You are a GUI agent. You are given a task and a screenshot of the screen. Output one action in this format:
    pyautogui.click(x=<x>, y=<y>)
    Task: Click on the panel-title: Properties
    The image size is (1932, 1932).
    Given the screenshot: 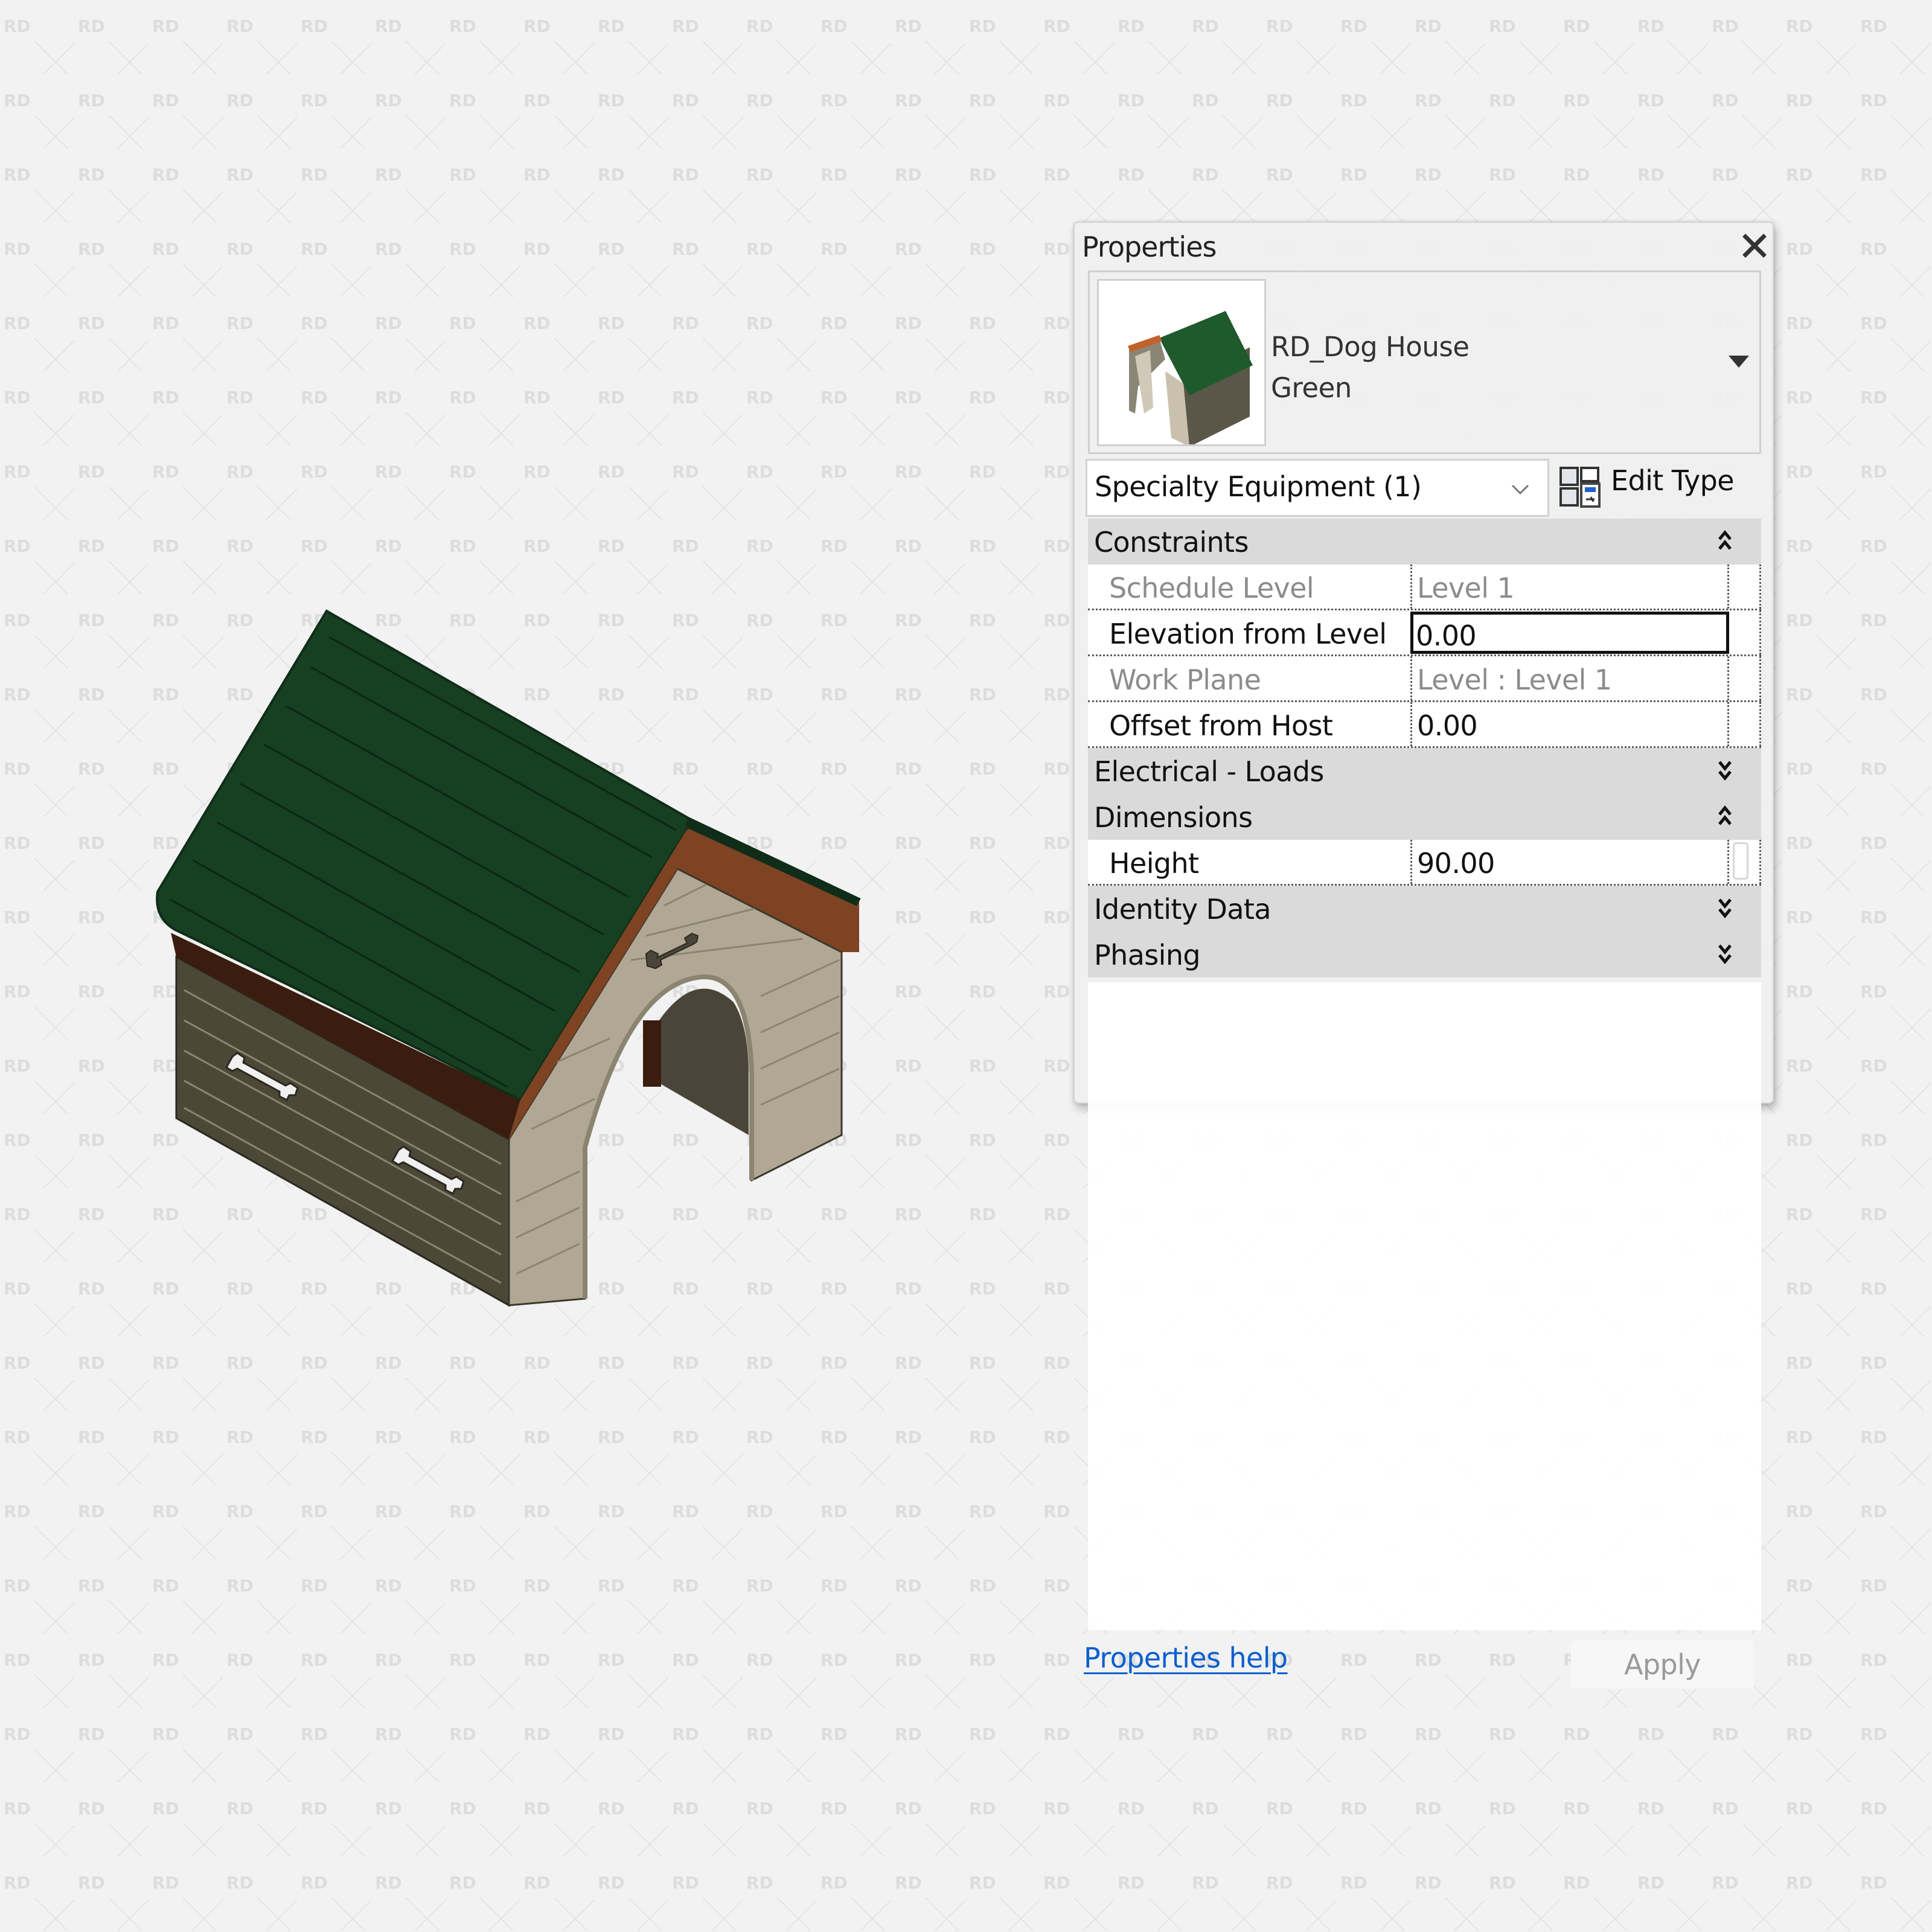 What is the action you would take?
    pyautogui.click(x=1149, y=247)
    